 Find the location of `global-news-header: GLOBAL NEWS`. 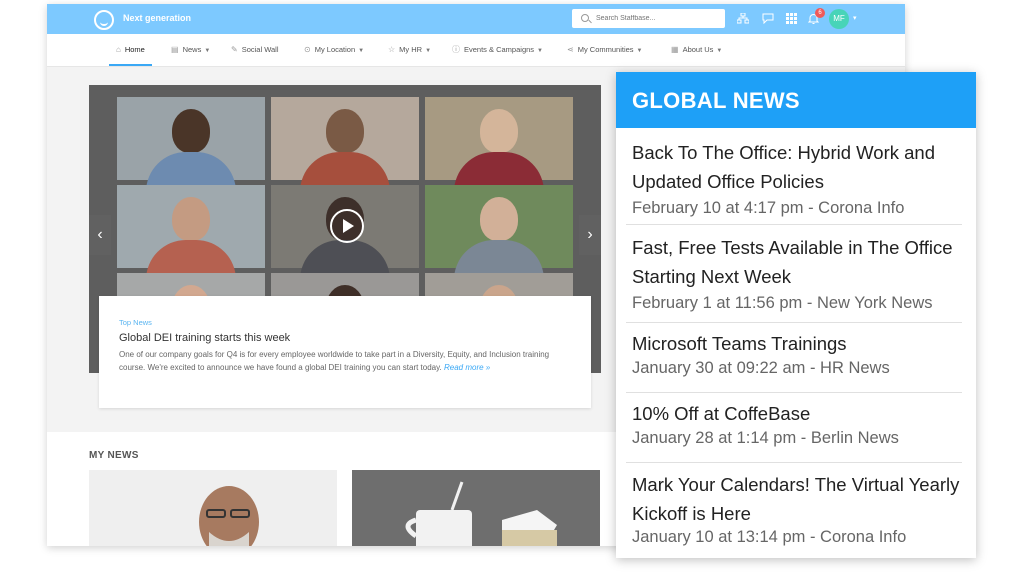

global-news-header: GLOBAL NEWS is located at coordinates (796, 100).